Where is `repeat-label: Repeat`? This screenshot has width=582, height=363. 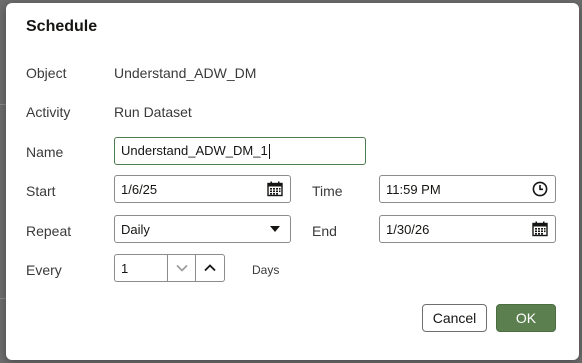
repeat-label: Repeat is located at coordinates (49, 231).